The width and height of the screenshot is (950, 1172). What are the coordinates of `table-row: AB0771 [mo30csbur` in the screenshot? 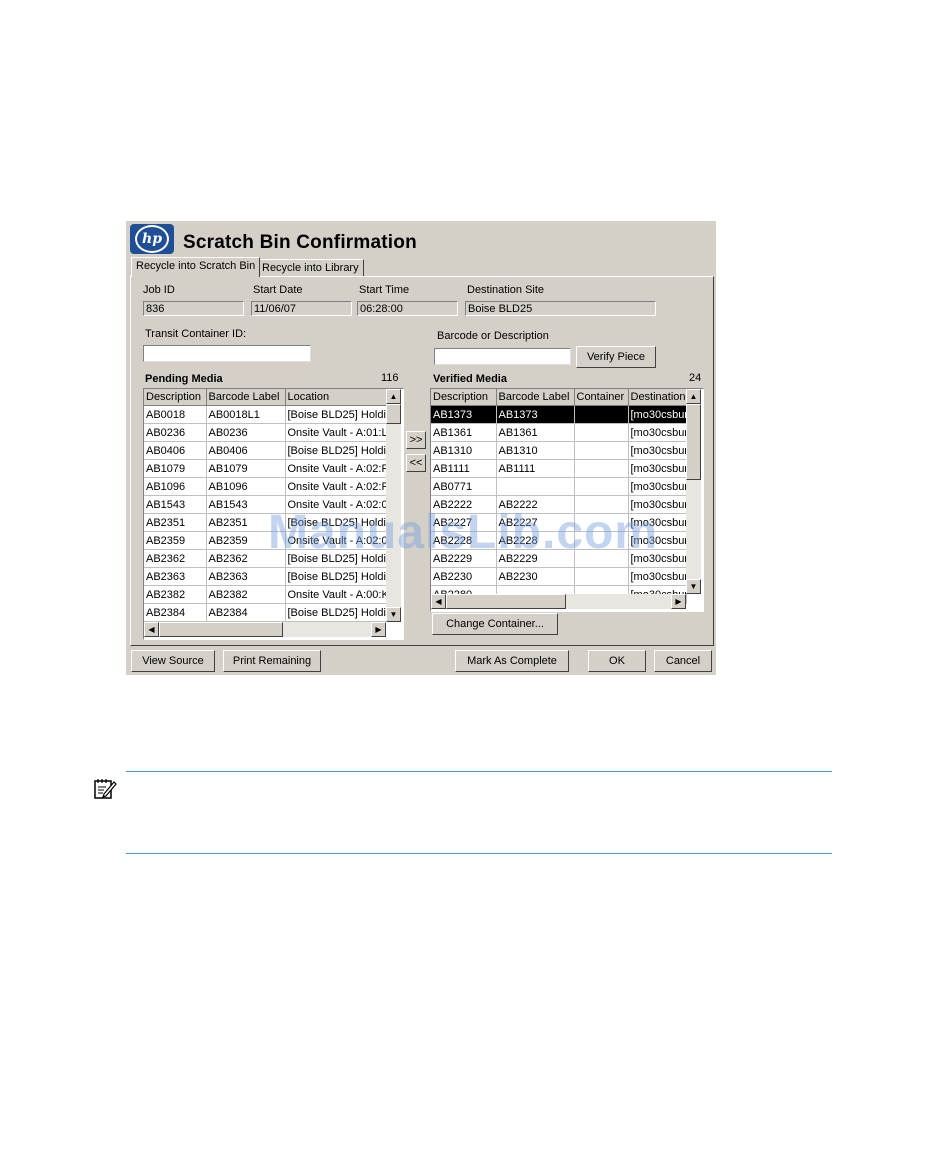 It's located at (559, 486).